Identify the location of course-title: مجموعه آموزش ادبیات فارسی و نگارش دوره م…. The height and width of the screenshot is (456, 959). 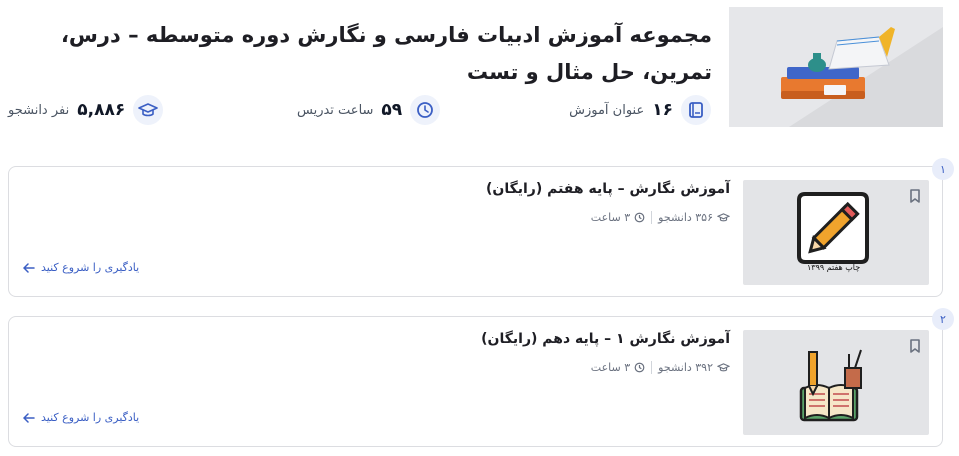
(386, 53).